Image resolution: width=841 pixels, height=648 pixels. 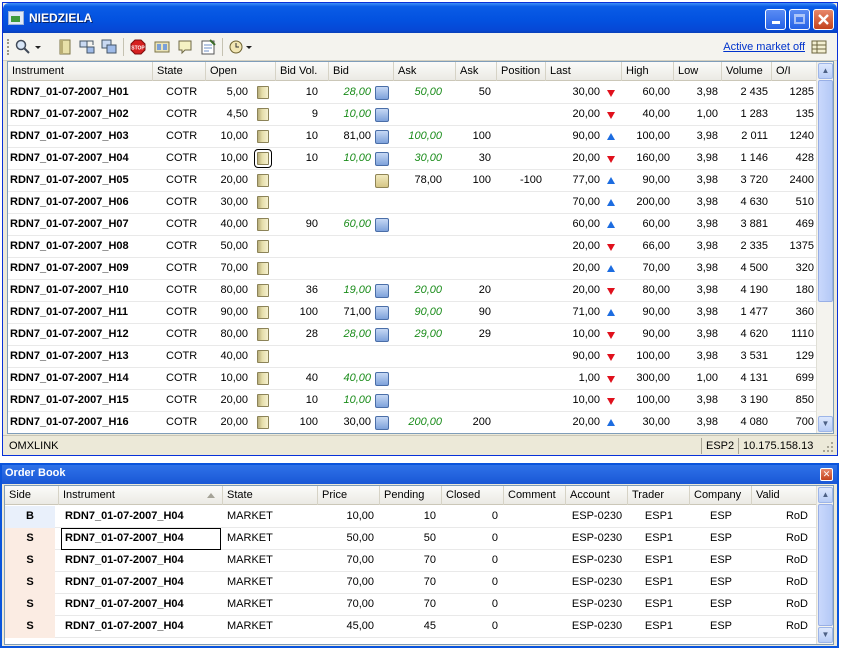 I want to click on title-bar: NIEDZIELA, so click(x=420, y=18).